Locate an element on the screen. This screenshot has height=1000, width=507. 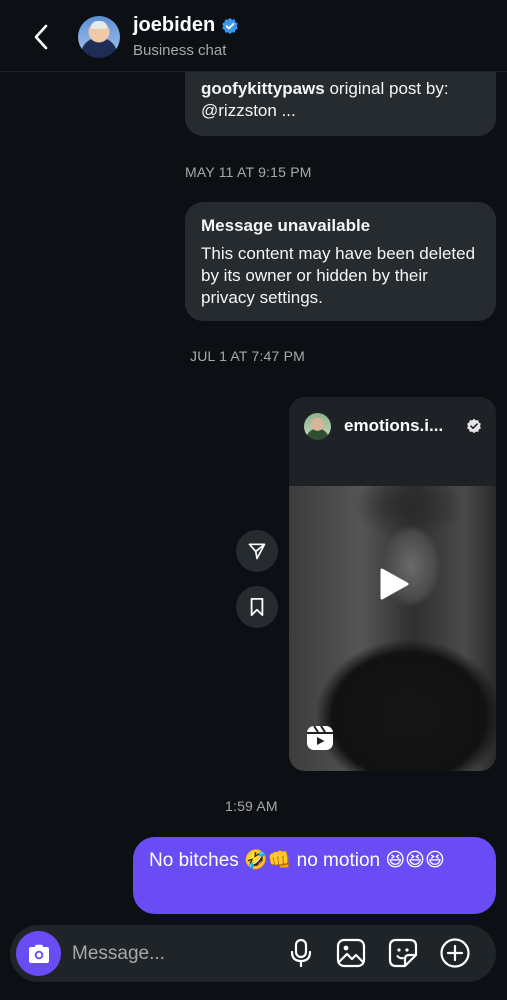
voice-message-button is located at coordinates (301, 953).